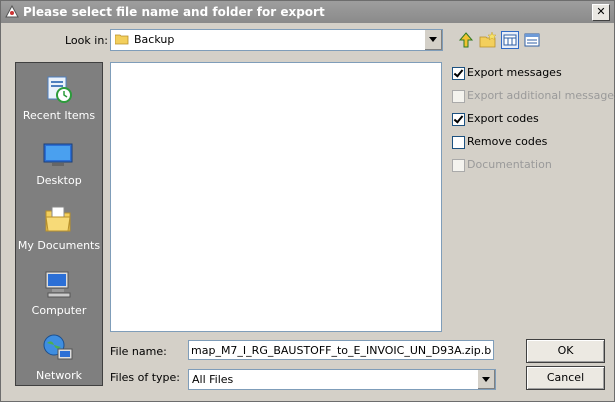  I want to click on new-folder-icon, so click(488, 40).